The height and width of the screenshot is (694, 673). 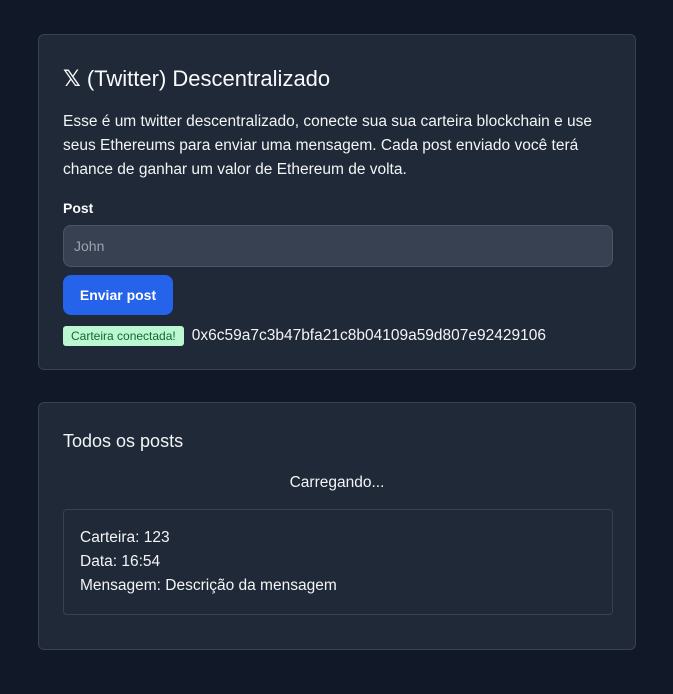 What do you see at coordinates (125, 537) in the screenshot?
I see `post-wallet: Carteira: 123` at bounding box center [125, 537].